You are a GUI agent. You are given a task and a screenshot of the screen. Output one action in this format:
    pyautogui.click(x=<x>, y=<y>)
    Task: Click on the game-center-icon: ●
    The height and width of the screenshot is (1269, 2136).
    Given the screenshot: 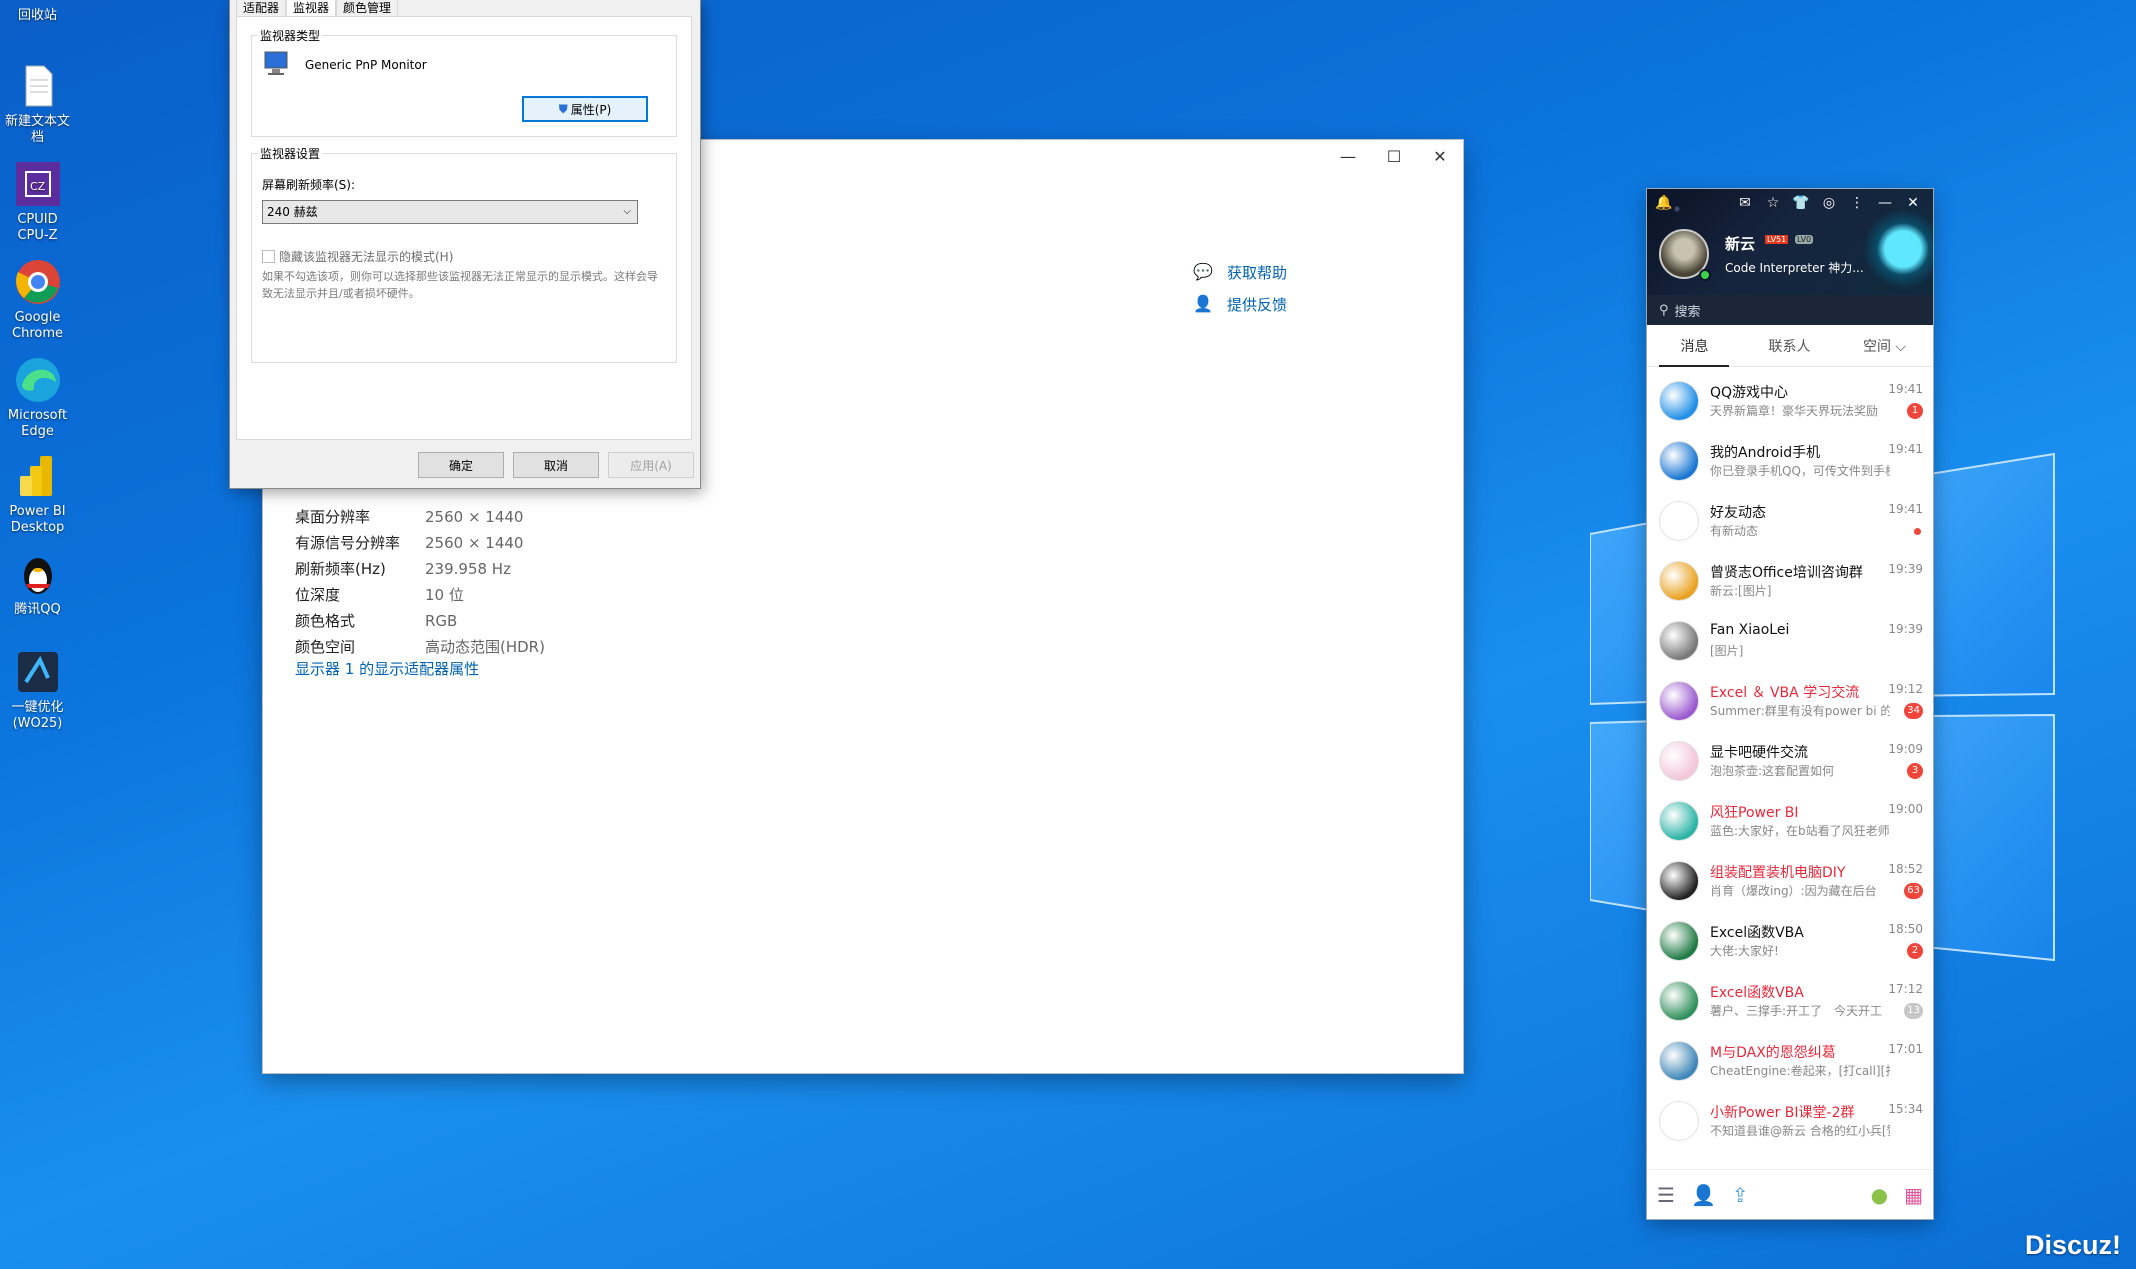 What is the action you would take?
    pyautogui.click(x=1879, y=1195)
    